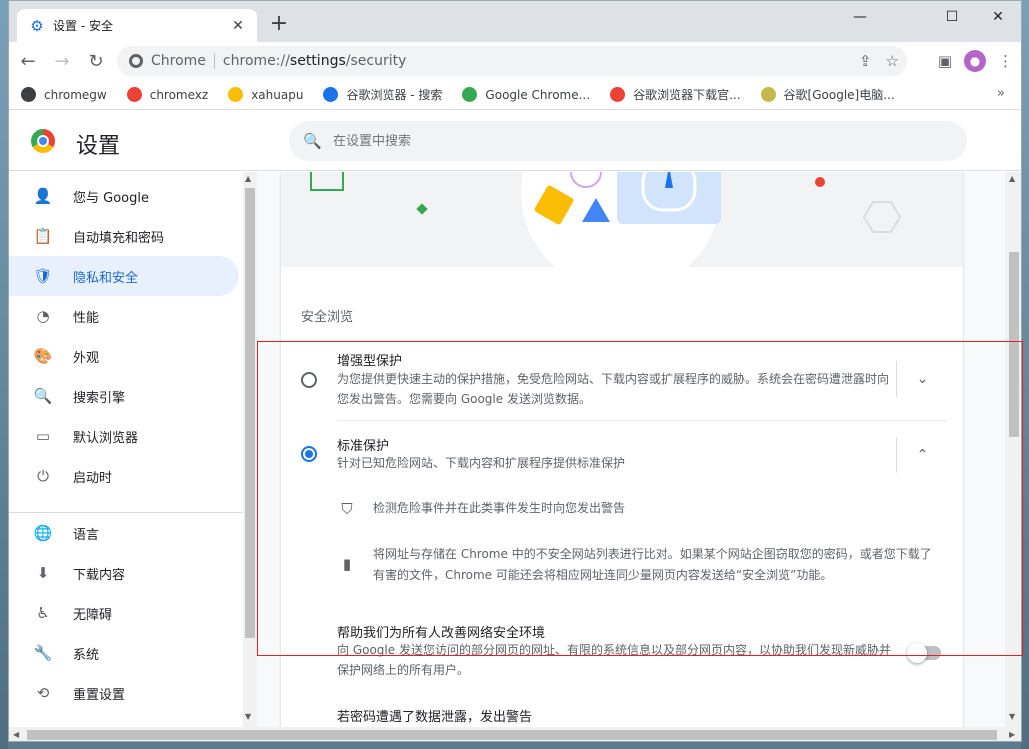 The height and width of the screenshot is (749, 1029). I want to click on shield-icon: ⛉, so click(347, 509).